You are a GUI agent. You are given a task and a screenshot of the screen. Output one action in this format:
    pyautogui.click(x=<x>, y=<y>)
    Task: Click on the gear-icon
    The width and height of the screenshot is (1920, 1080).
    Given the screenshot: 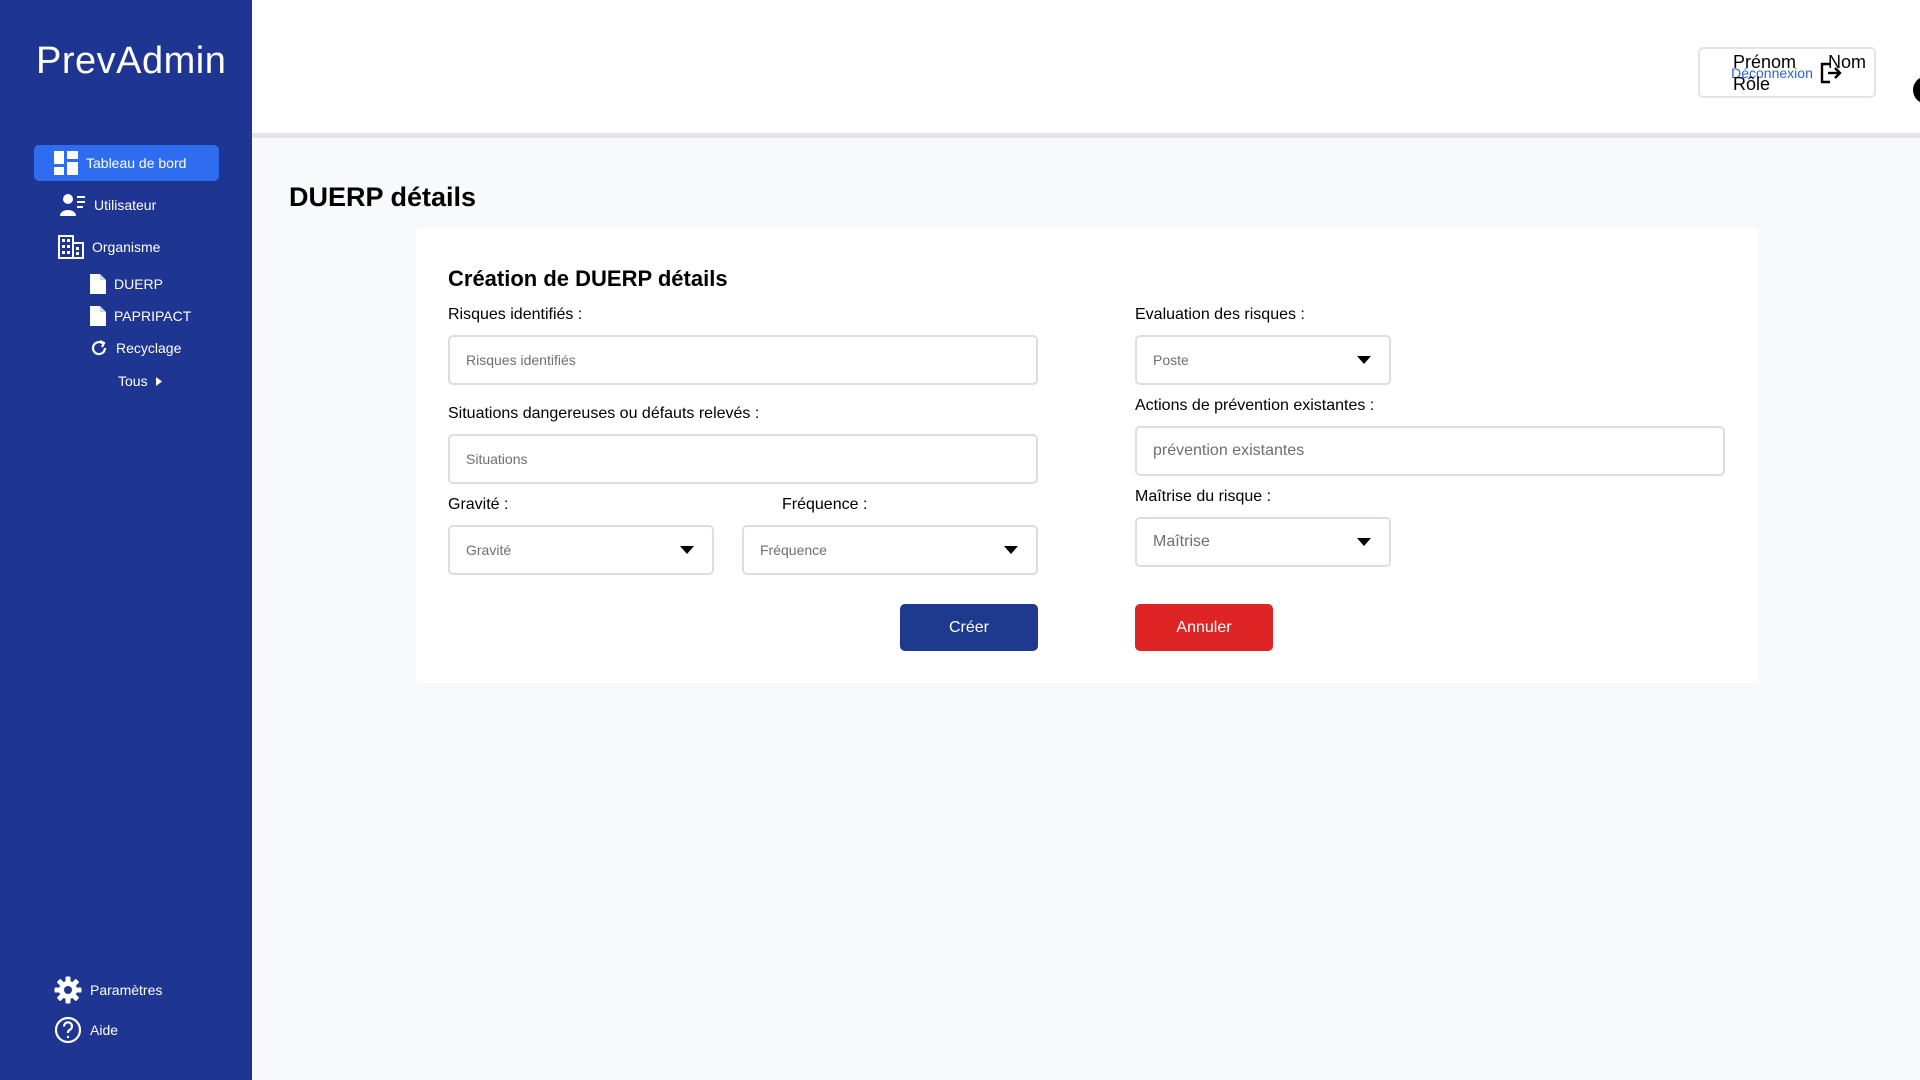 What is the action you would take?
    pyautogui.click(x=68, y=990)
    